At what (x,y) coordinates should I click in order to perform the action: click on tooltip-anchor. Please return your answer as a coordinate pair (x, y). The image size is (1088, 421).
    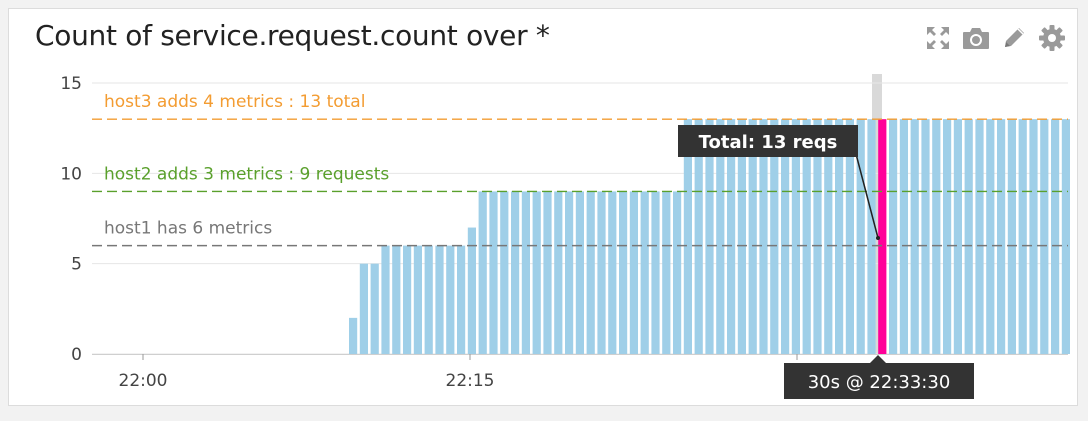
    Looking at the image, I should click on (878, 238).